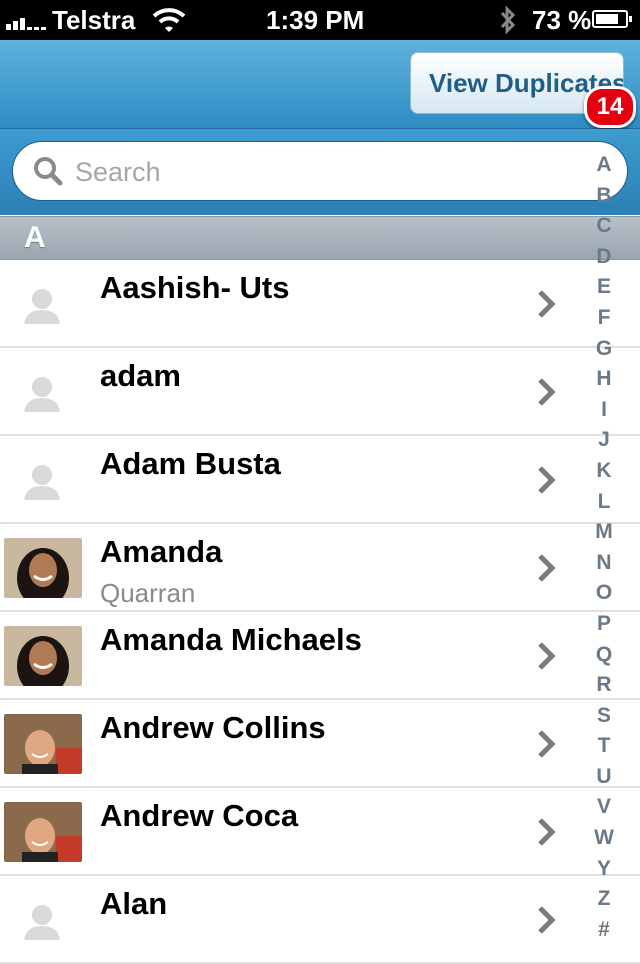 This screenshot has width=640, height=964. What do you see at coordinates (604, 226) in the screenshot?
I see `index-letter: C` at bounding box center [604, 226].